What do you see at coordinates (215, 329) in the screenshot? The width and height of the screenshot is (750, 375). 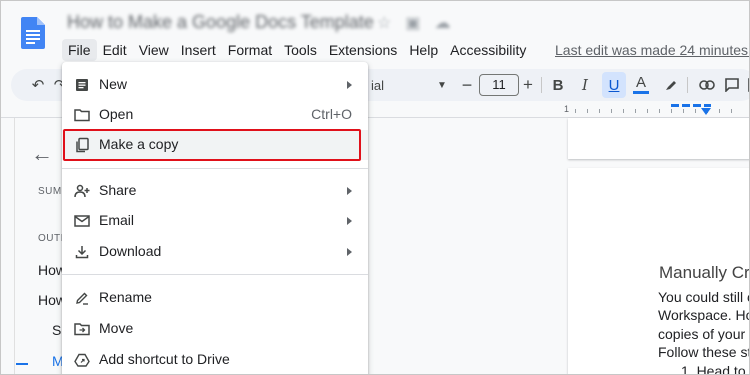 I see `file-menu-move: Move` at bounding box center [215, 329].